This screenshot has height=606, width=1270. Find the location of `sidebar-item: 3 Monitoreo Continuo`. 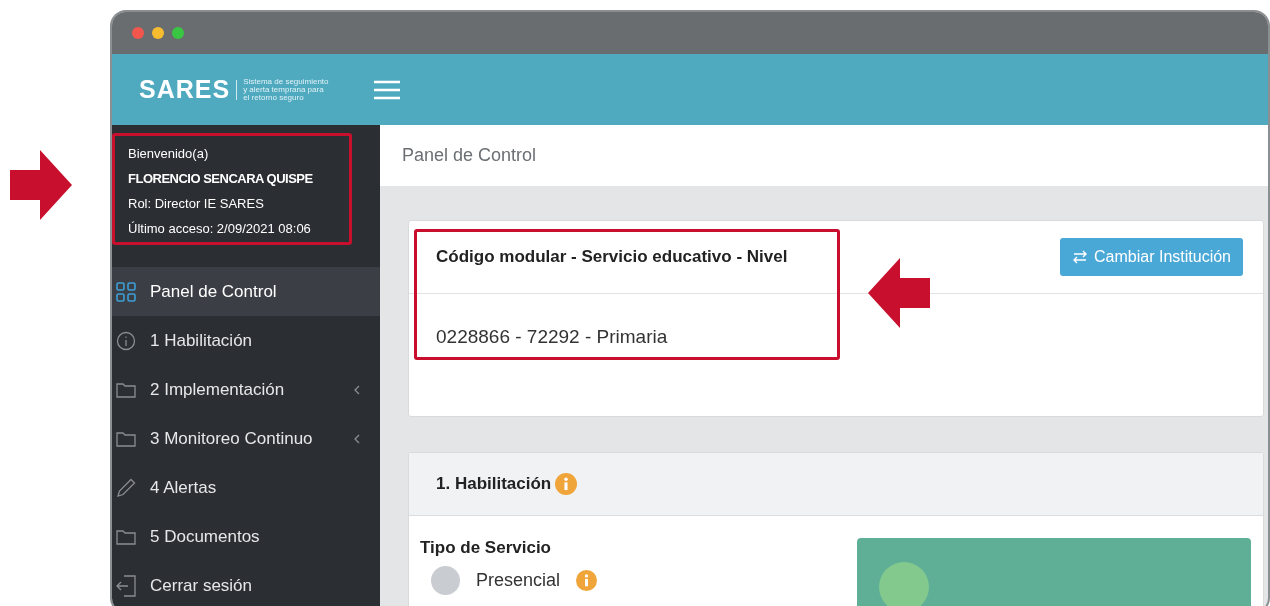

sidebar-item: 3 Monitoreo Continuo is located at coordinates (246, 438).